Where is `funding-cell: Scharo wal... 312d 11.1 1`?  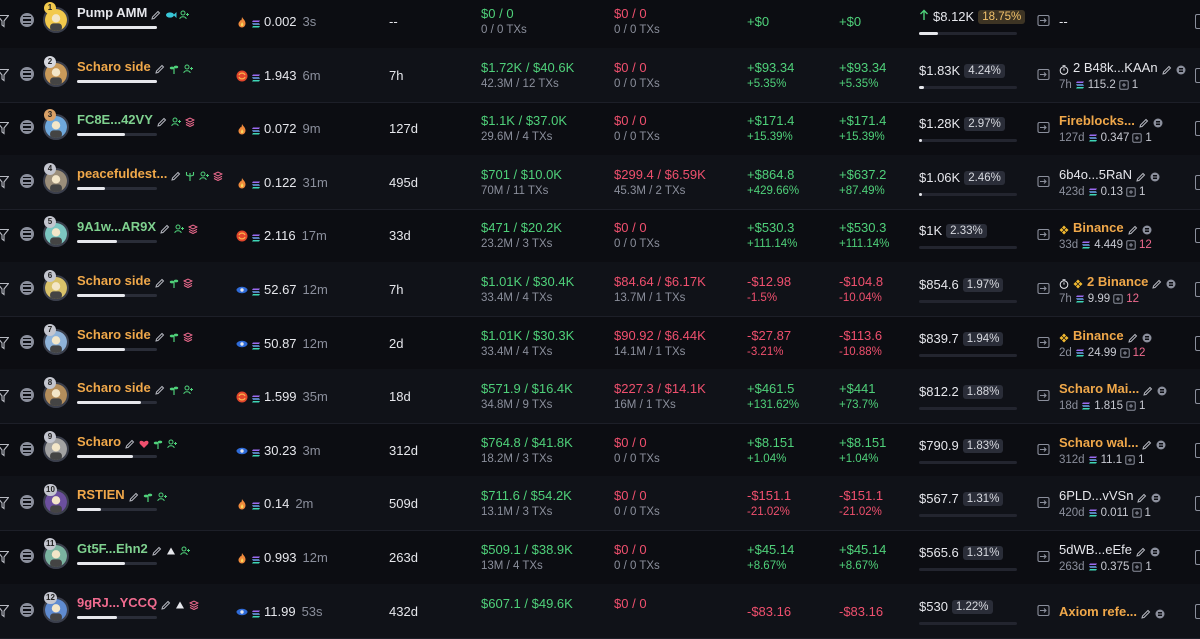
funding-cell: Scharo wal... 312d 11.1 1 is located at coordinates (1112, 450).